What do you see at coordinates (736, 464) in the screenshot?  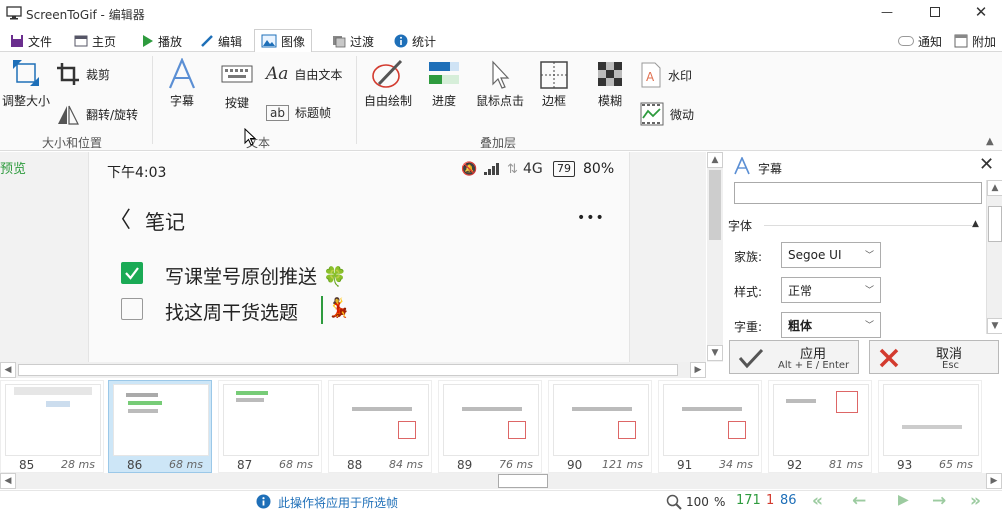 I see `frame-delay: 34 ms` at bounding box center [736, 464].